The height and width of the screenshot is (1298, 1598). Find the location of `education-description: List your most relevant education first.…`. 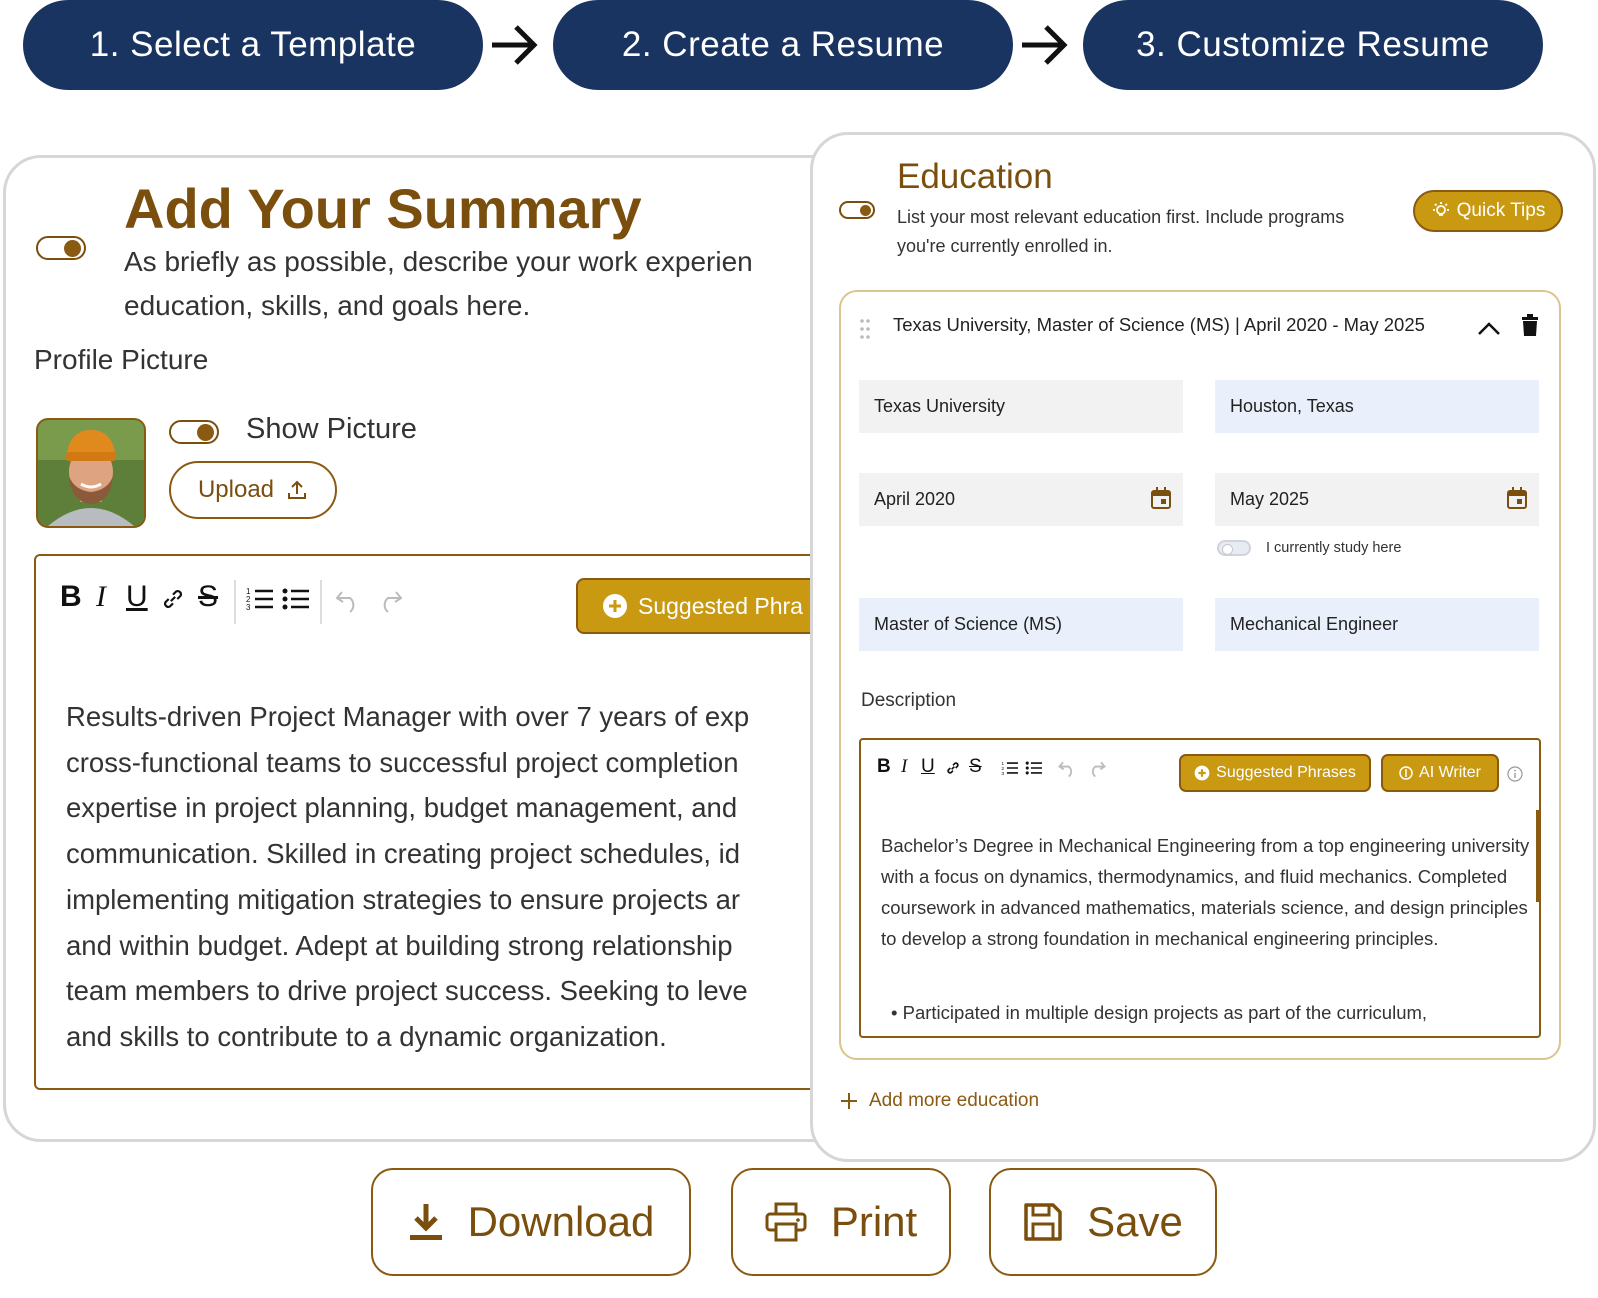

education-description: List your most relevant education first.… is located at coordinates (1121, 231).